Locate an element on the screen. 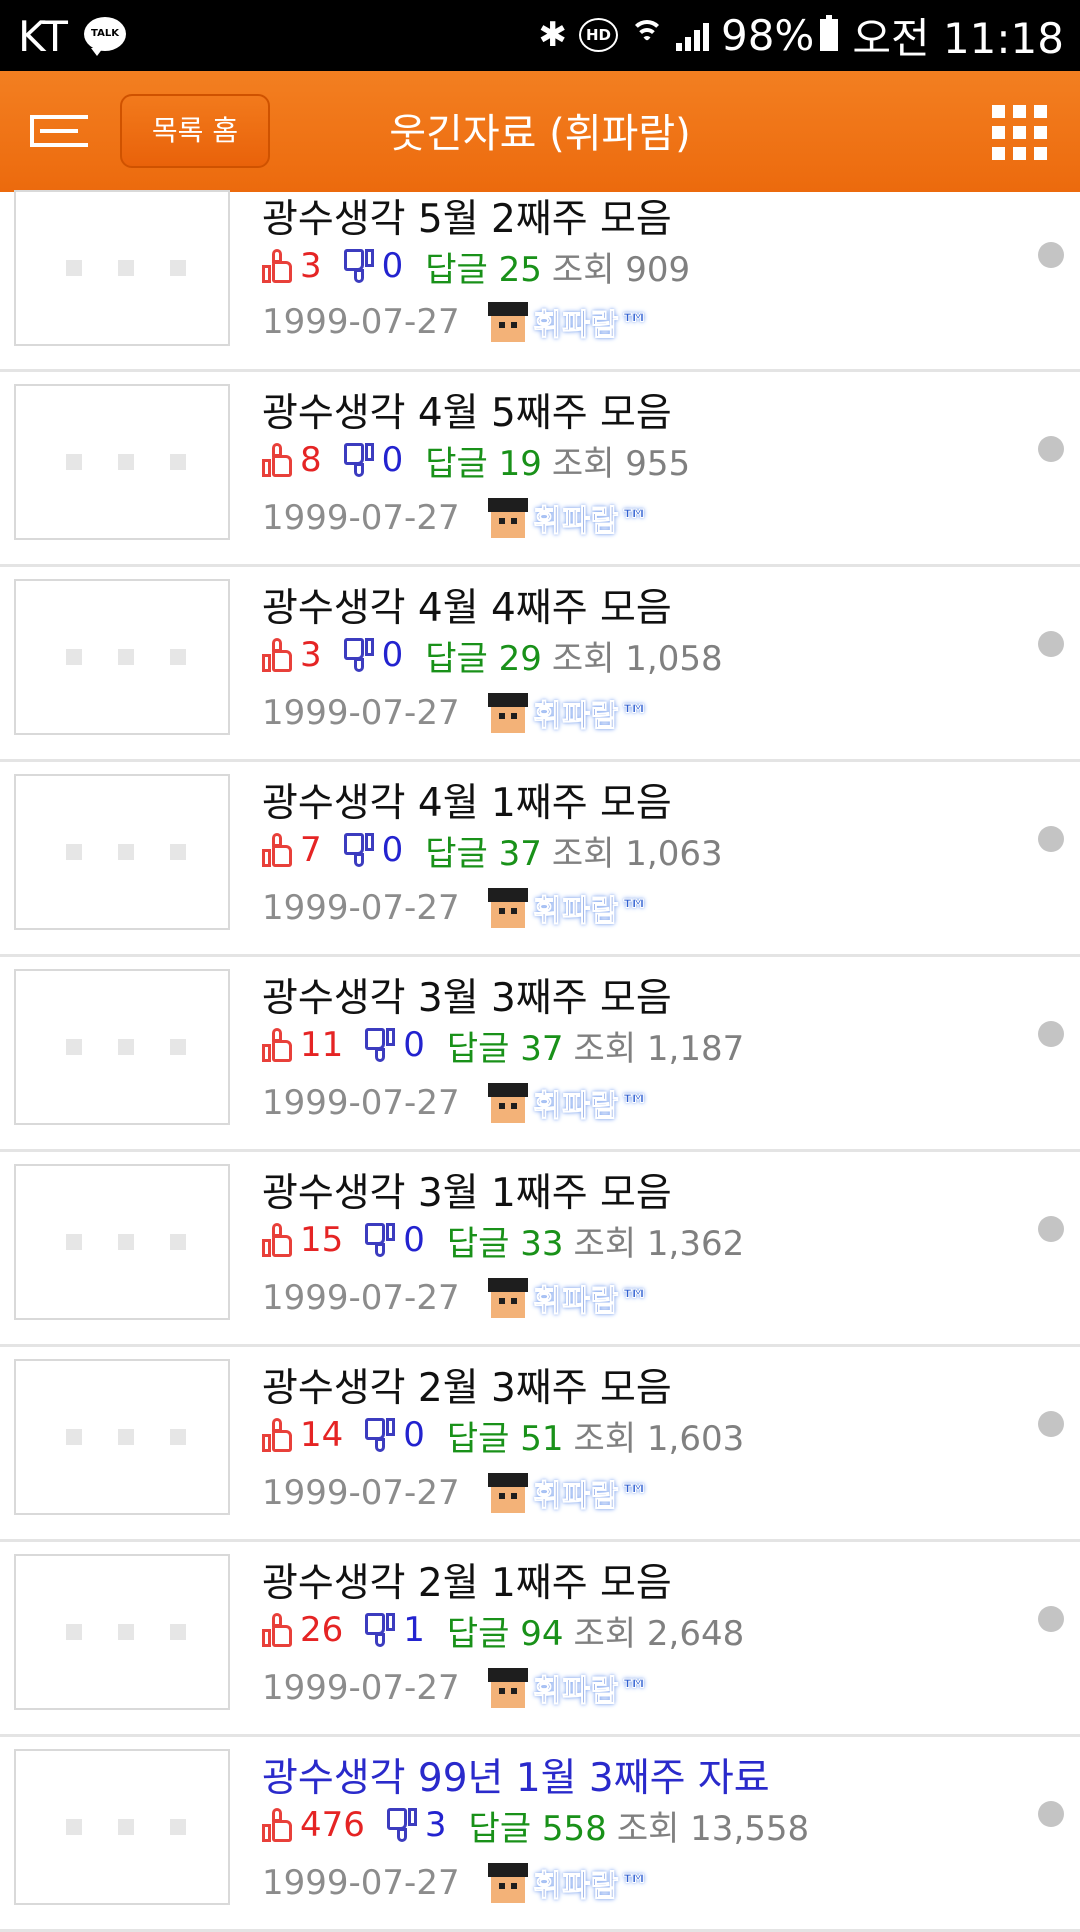  post-stats: 8 0 답글 19 조회 955 is located at coordinates (476, 461).